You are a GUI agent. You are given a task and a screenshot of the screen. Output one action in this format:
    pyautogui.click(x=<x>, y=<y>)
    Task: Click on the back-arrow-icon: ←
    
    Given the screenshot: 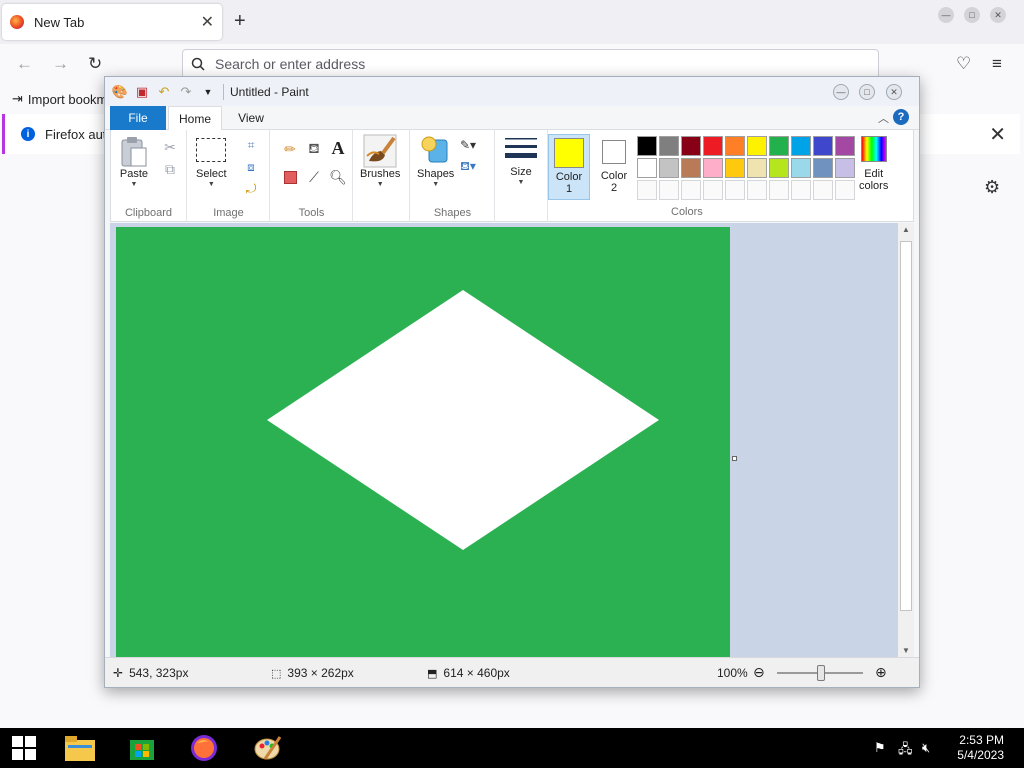 What is the action you would take?
    pyautogui.click(x=24, y=64)
    